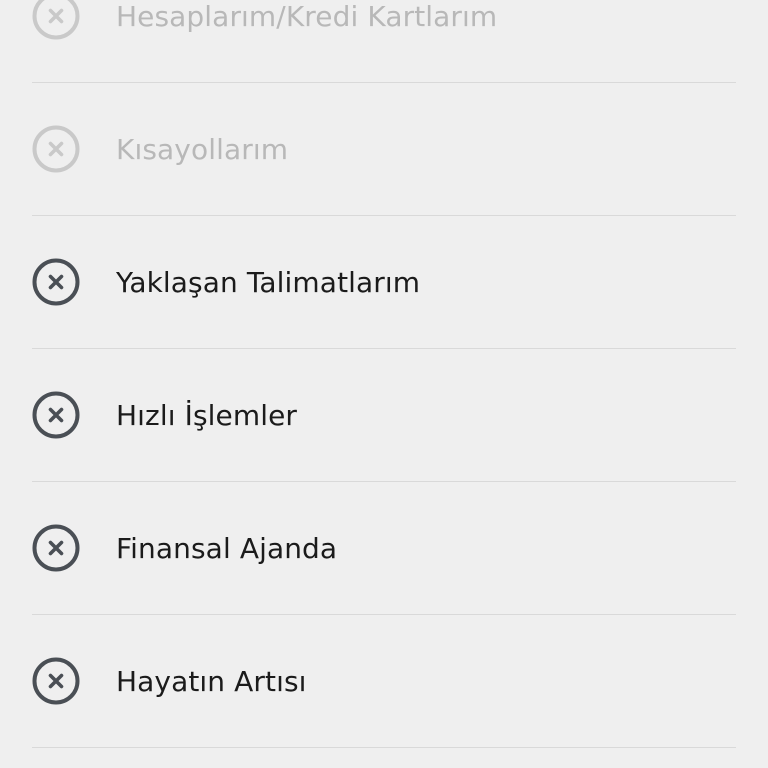 Image resolution: width=768 pixels, height=768 pixels. I want to click on list-item-hesaplarim-kredi-kartlarim: Hesaplarım/Kredi Kartlarım, so click(384, 41).